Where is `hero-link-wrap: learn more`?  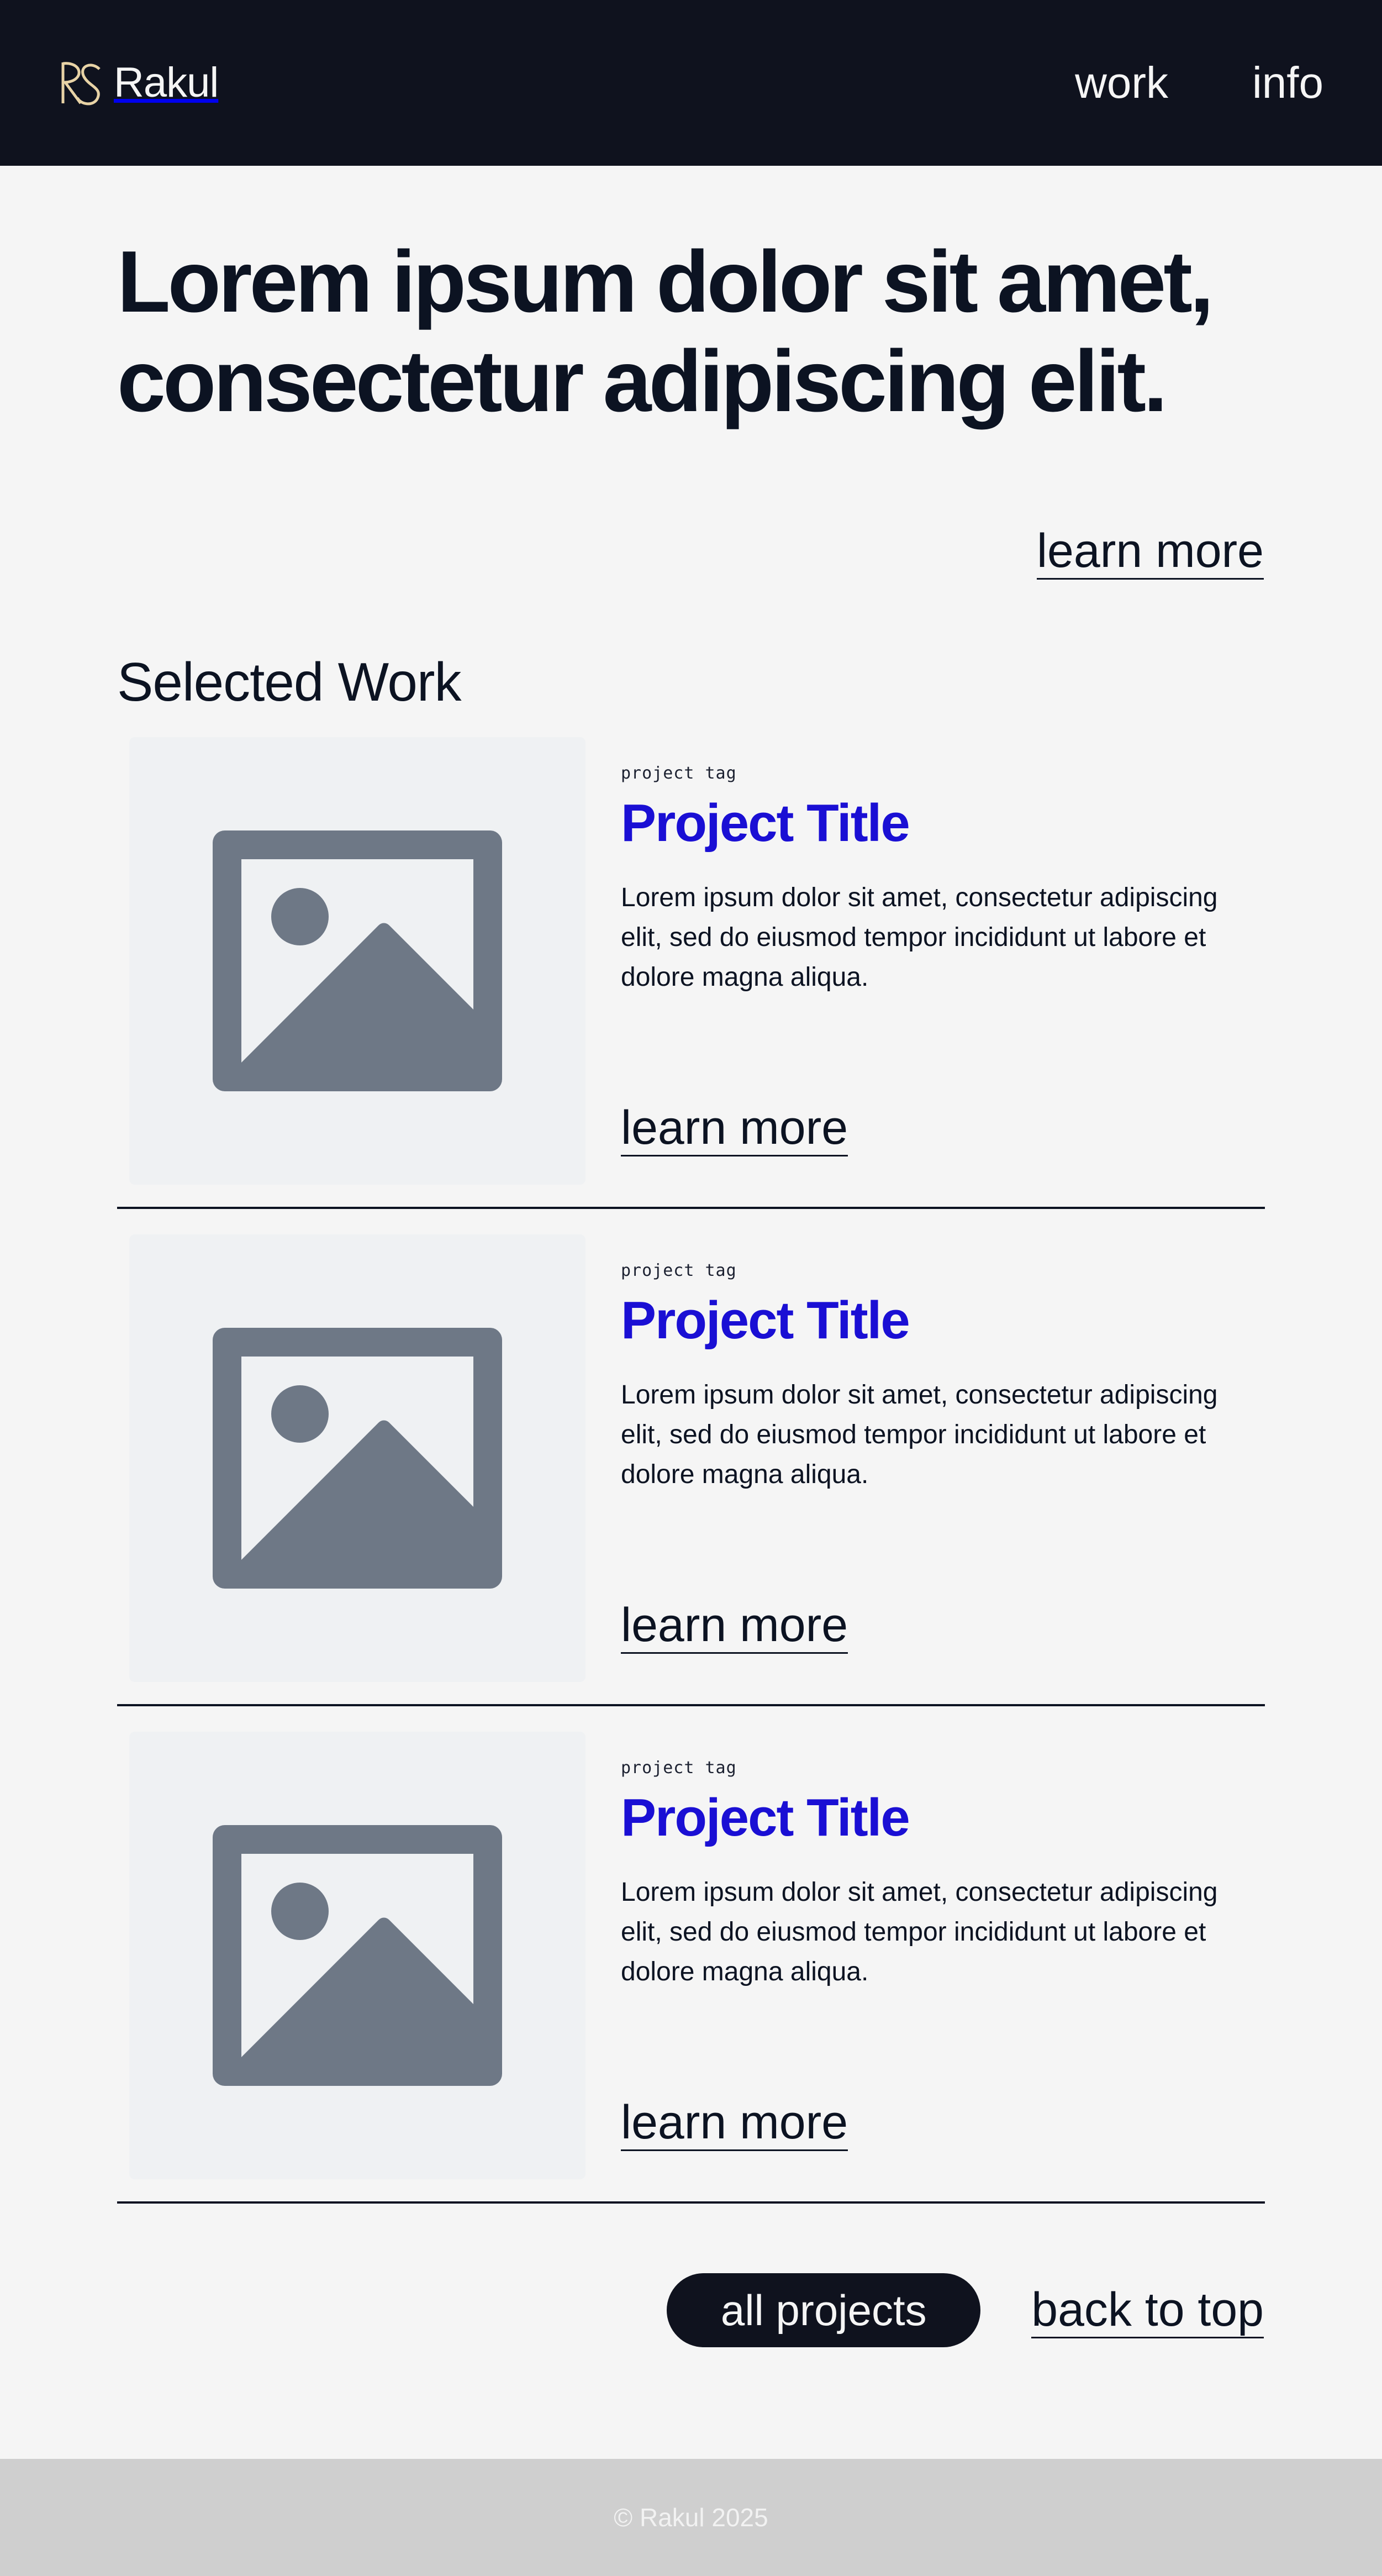 hero-link-wrap: learn more is located at coordinates (1150, 552).